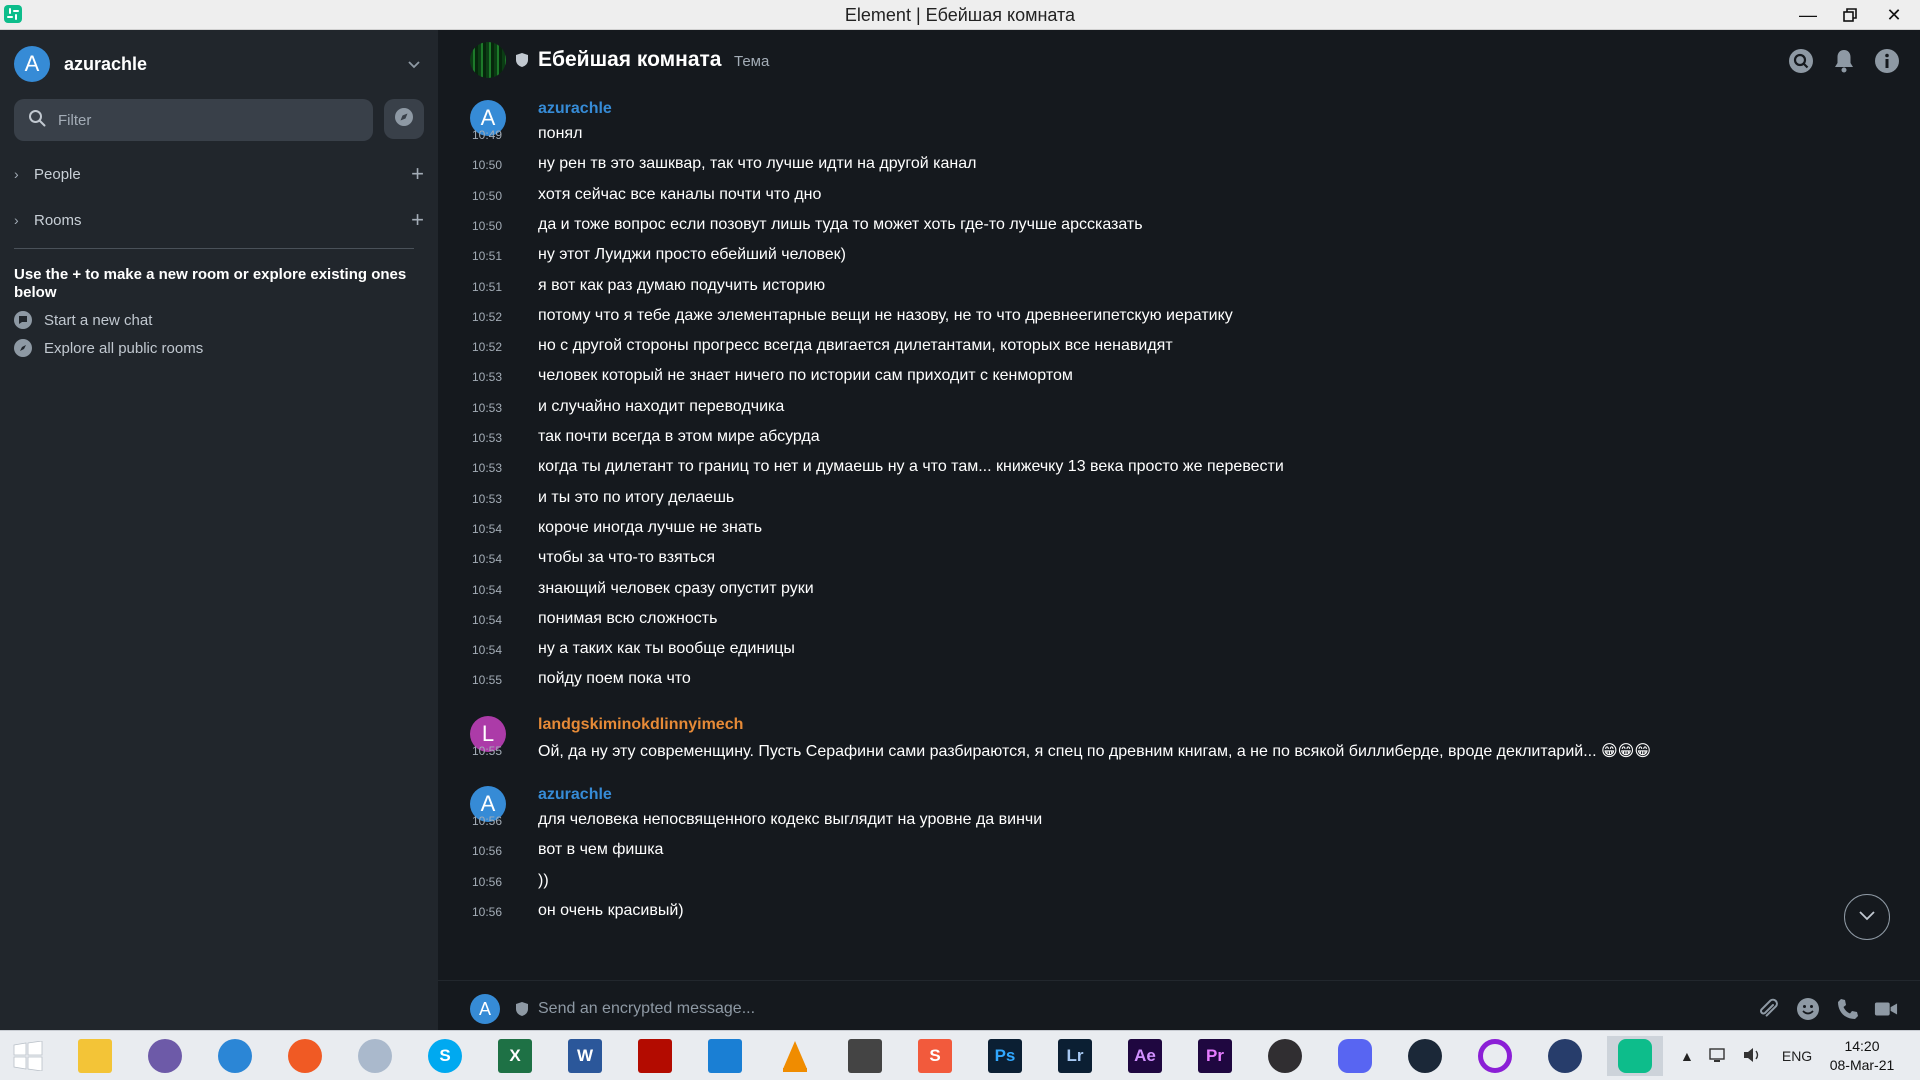  Describe the element at coordinates (1635, 1056) in the screenshot. I see `element-icon` at that location.